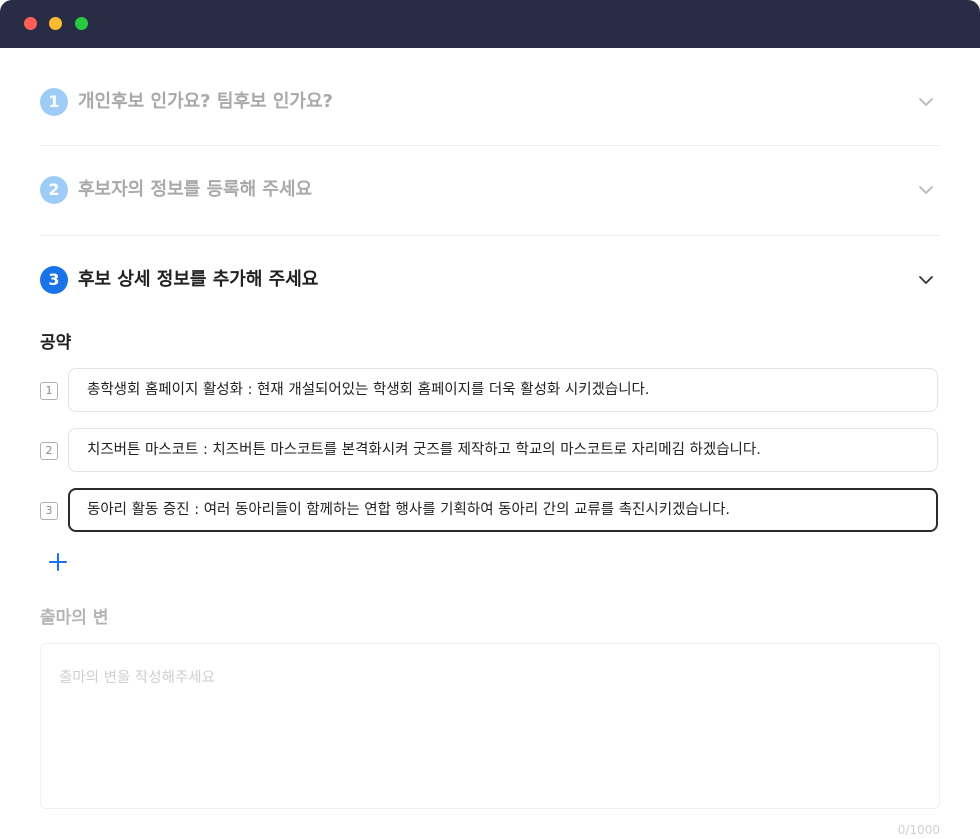 This screenshot has height=839, width=980. What do you see at coordinates (918, 830) in the screenshot?
I see `character-counter: 0/1000` at bounding box center [918, 830].